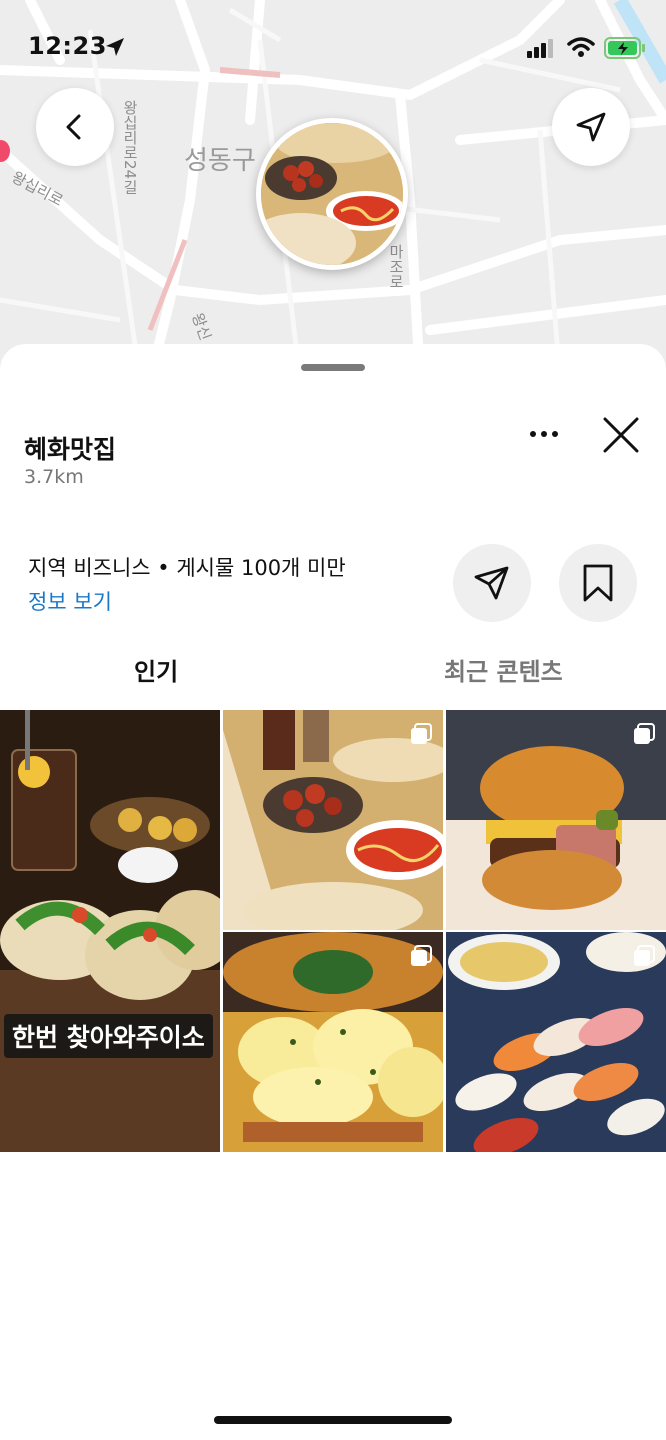  I want to click on battery-icon, so click(624, 48).